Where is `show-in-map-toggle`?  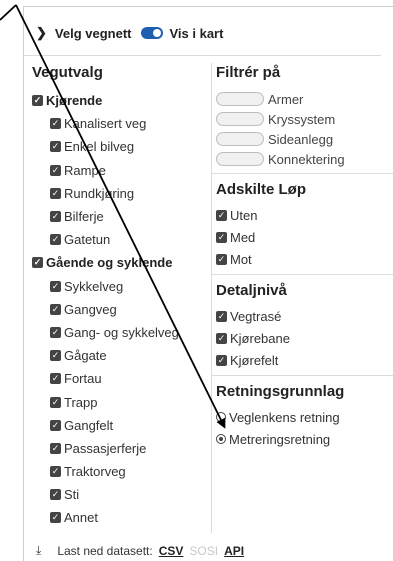
show-in-map-toggle is located at coordinates (152, 33).